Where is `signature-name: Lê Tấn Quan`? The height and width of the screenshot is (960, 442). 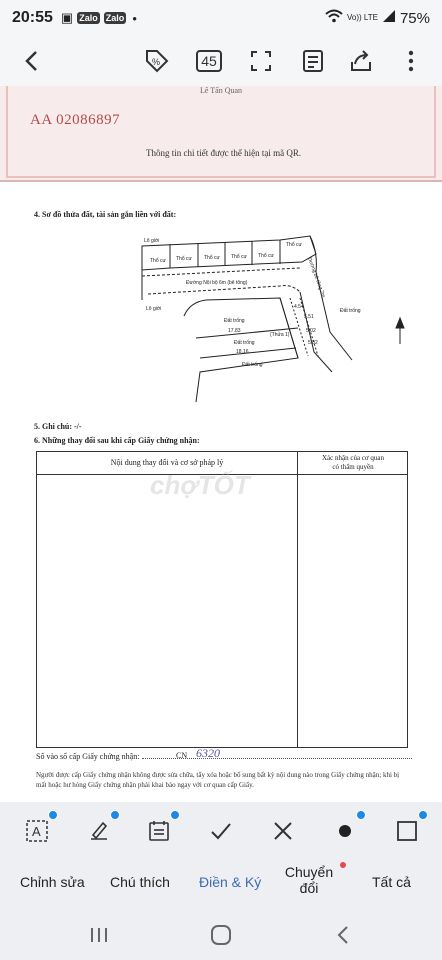 signature-name: Lê Tấn Quan is located at coordinates (221, 90).